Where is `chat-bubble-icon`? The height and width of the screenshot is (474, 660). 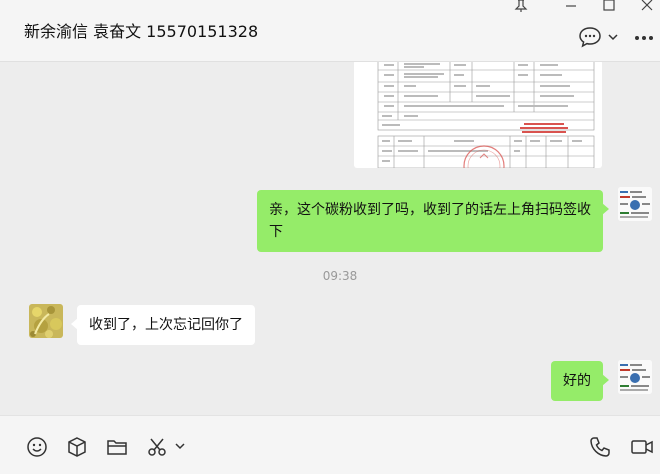 chat-bubble-icon is located at coordinates (590, 37).